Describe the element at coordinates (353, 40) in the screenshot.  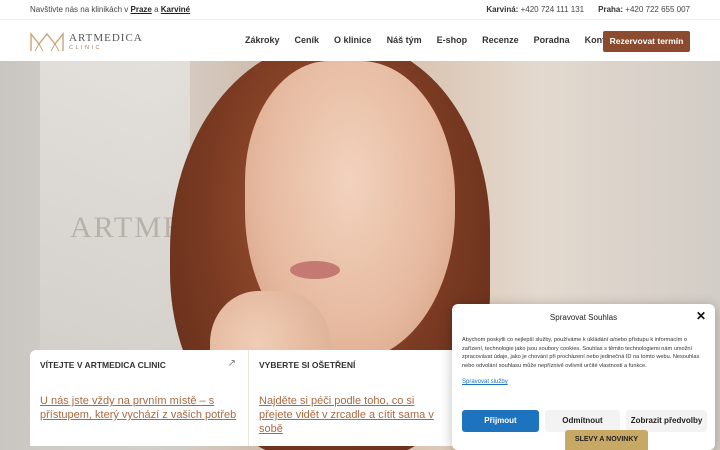
I see `nav-item-o-klinice: O klinice` at that location.